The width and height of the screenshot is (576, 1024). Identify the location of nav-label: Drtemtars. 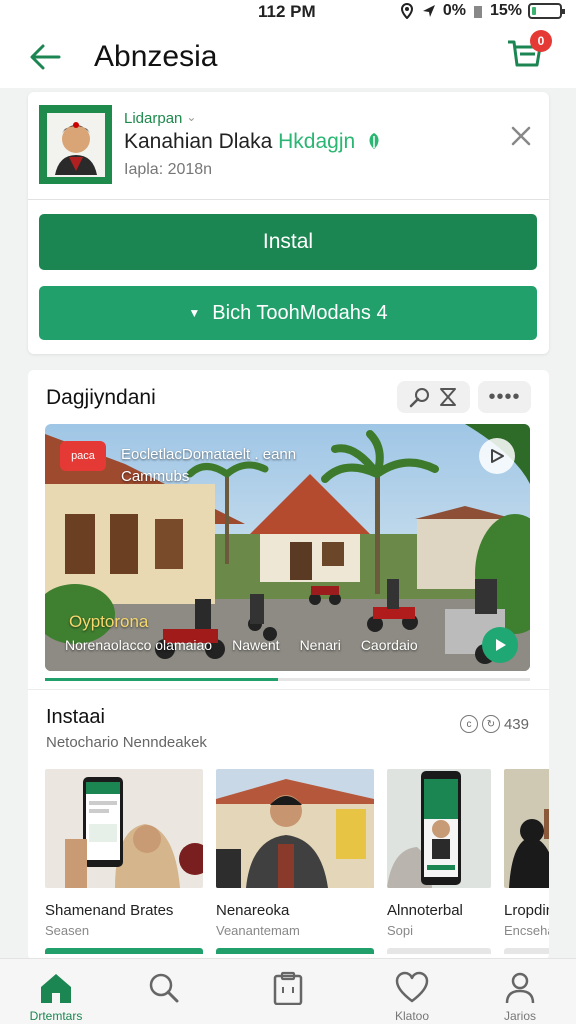
(56, 1016).